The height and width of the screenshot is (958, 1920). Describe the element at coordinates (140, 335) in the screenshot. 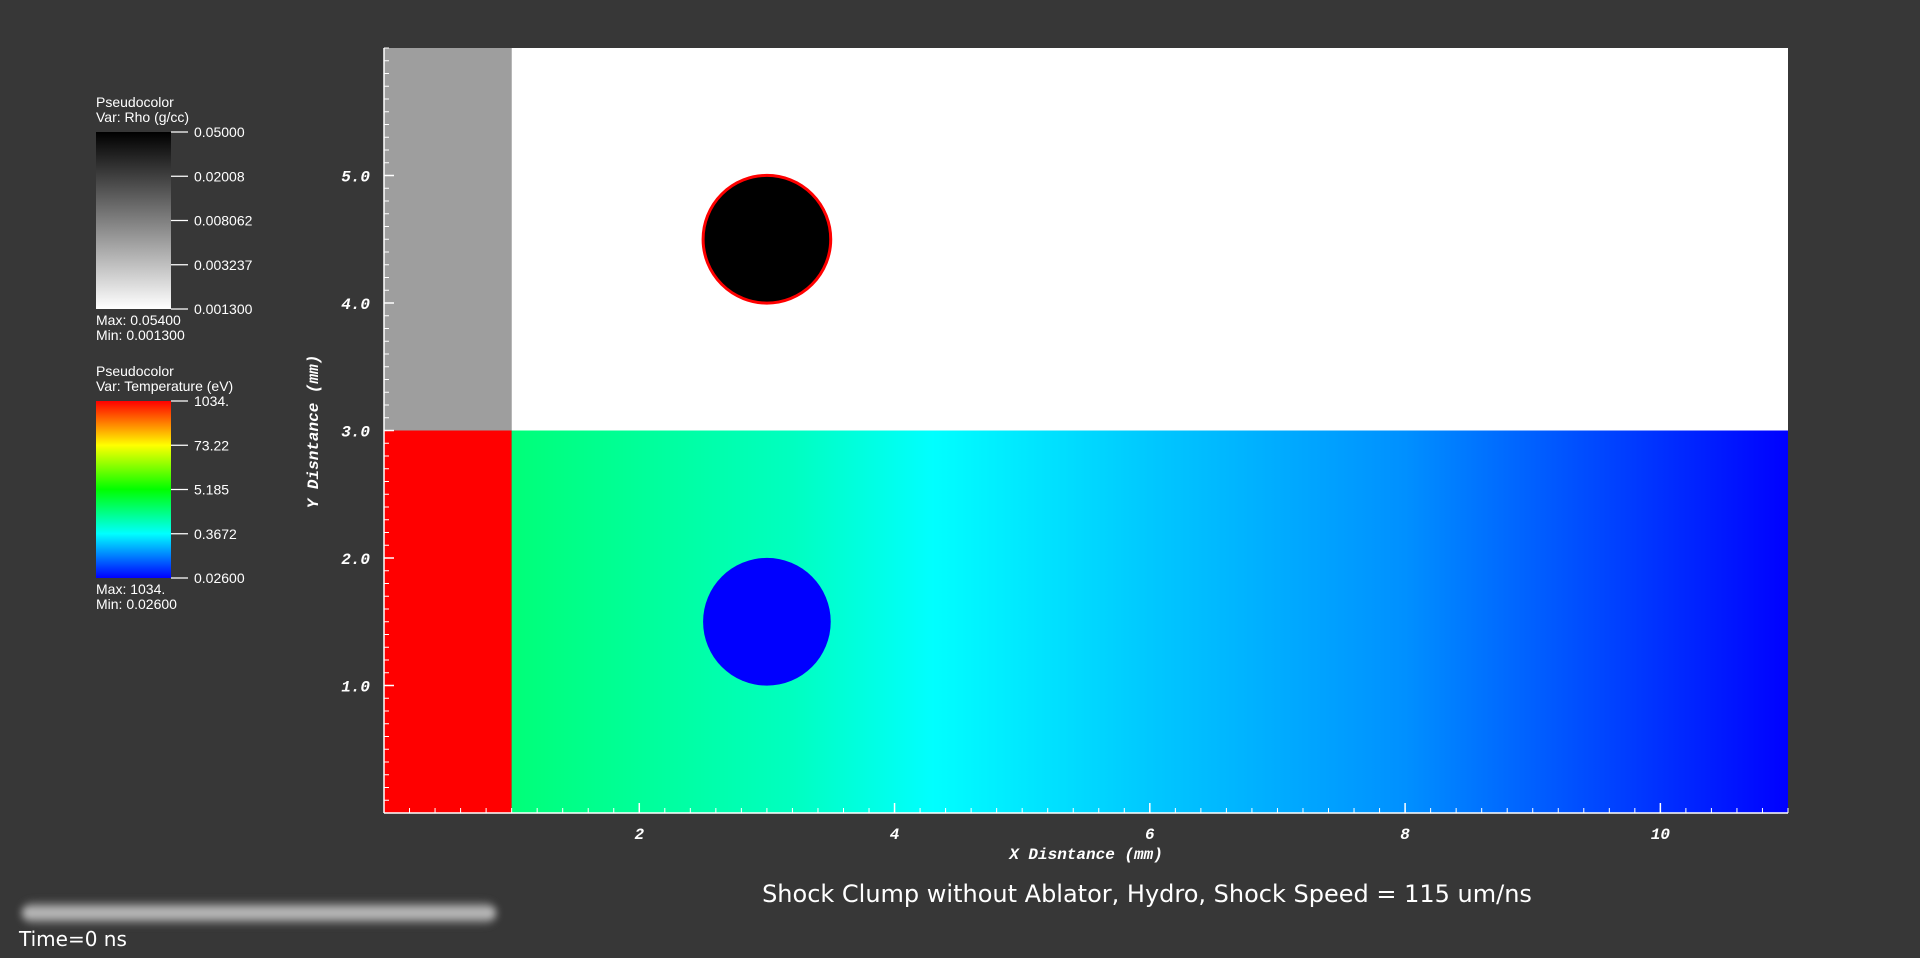

I see `legend-min-label: Min: 0.001300` at that location.